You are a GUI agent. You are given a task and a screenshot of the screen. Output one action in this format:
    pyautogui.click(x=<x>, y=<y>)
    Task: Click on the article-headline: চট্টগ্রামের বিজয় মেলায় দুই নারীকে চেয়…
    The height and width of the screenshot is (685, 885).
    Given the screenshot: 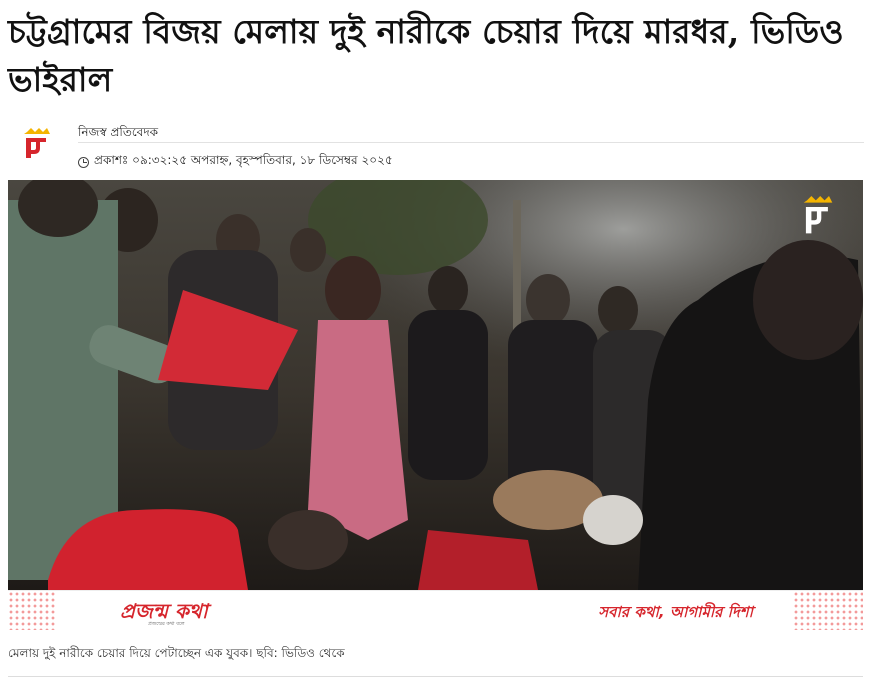 What is the action you would take?
    pyautogui.click(x=426, y=55)
    